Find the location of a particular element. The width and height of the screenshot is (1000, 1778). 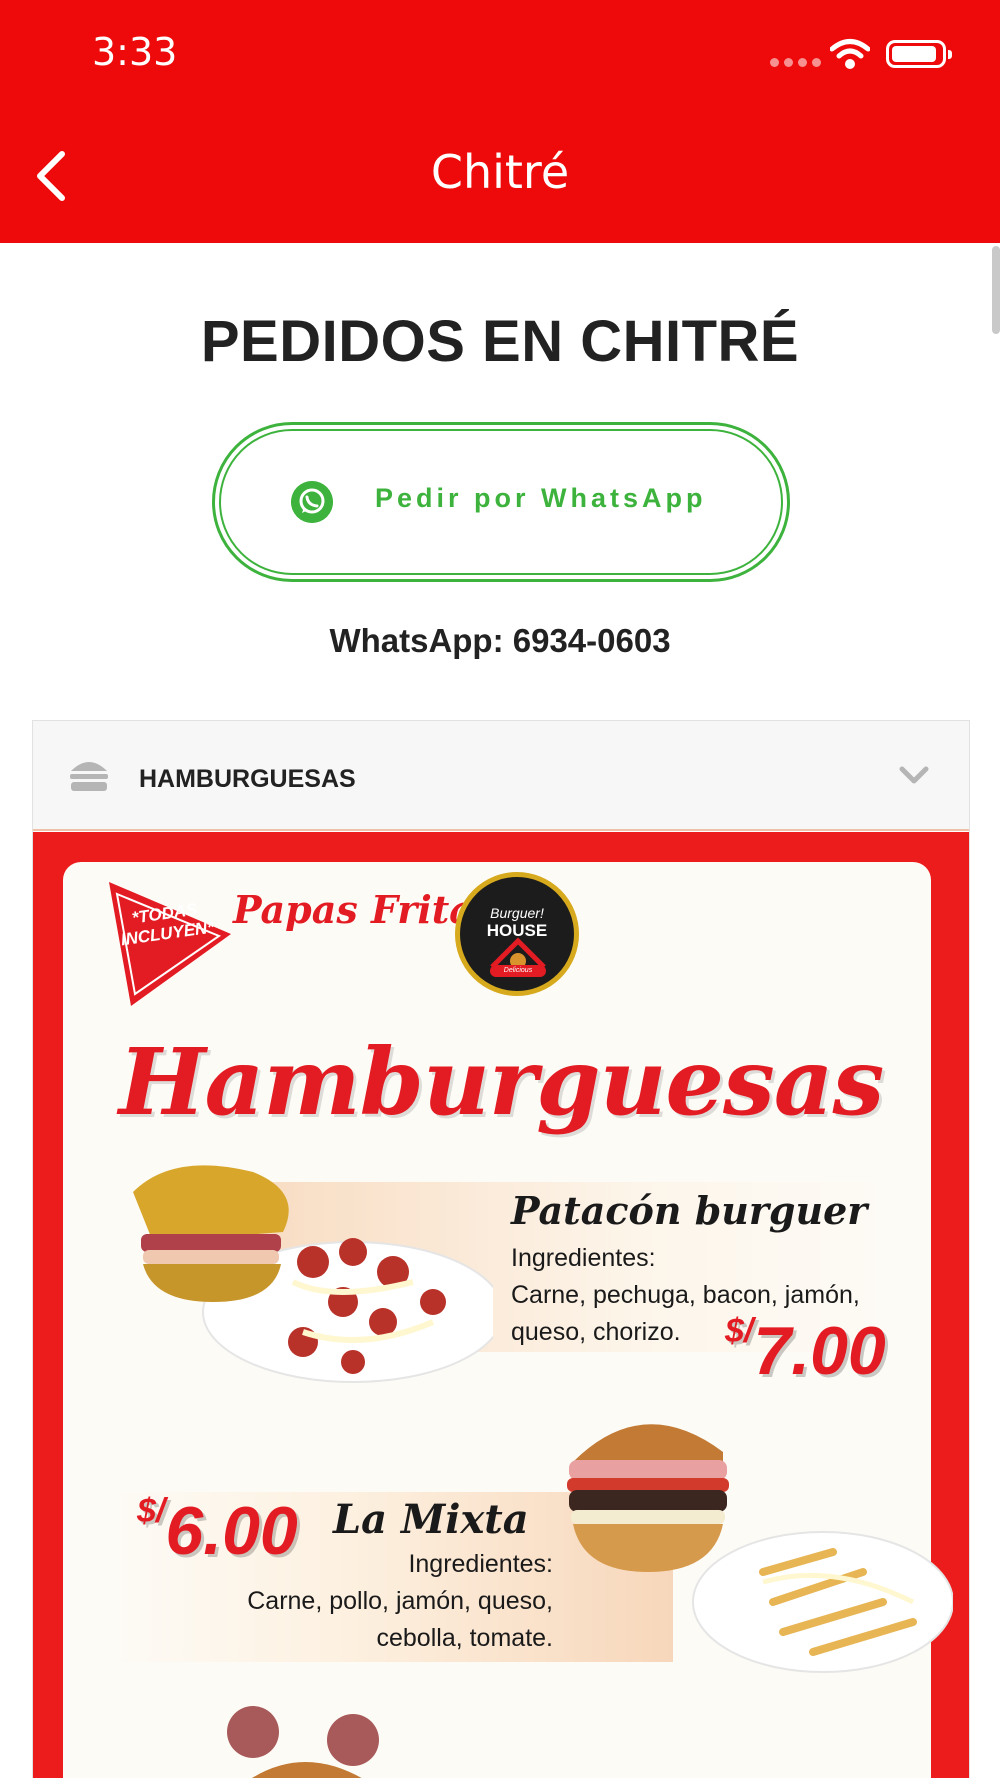

accordion-label: HAMBURGUESAS is located at coordinates (247, 779).